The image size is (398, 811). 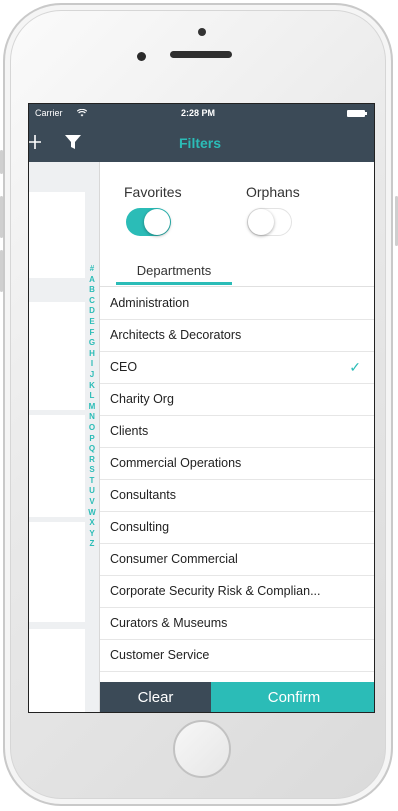 I want to click on index-letter: #, so click(x=92, y=269).